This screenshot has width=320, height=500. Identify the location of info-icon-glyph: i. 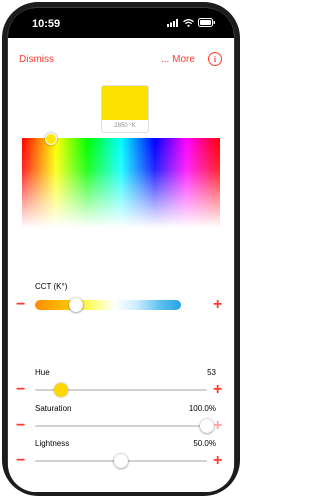
(215, 59).